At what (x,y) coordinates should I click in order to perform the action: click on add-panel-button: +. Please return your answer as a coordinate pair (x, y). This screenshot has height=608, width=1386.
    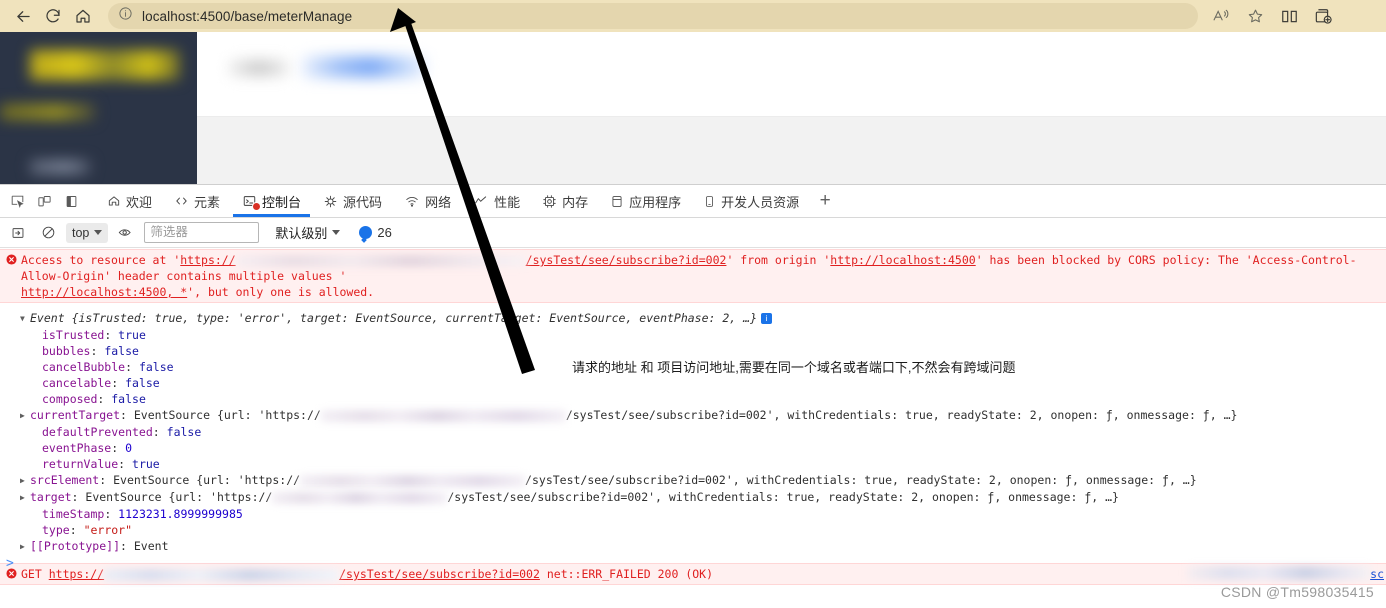
    Looking at the image, I should click on (825, 201).